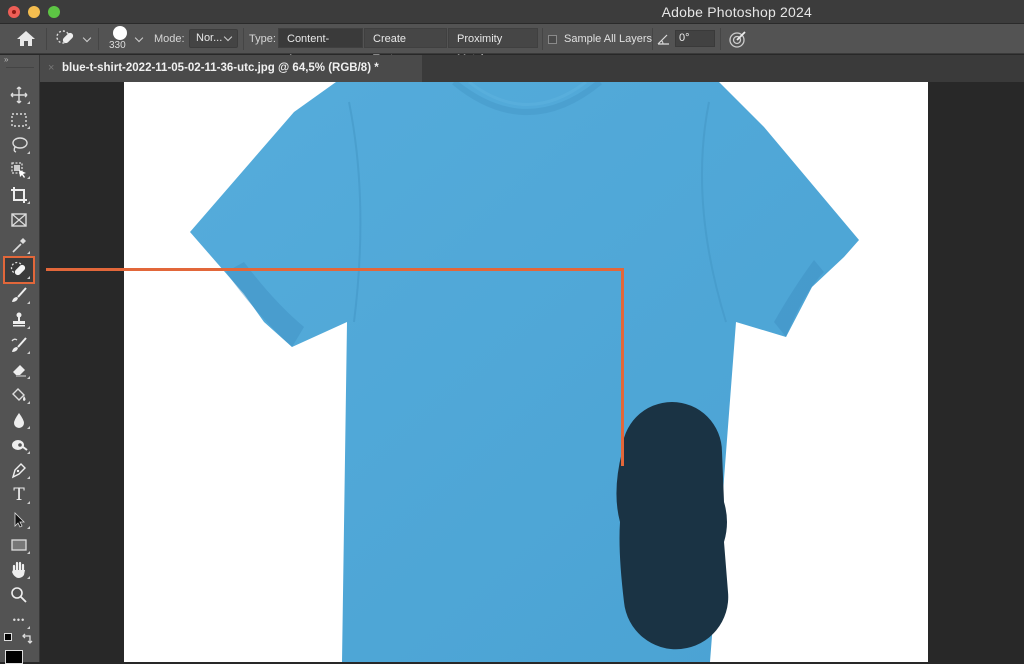 The image size is (1024, 664). I want to click on hand-tool, so click(19, 570).